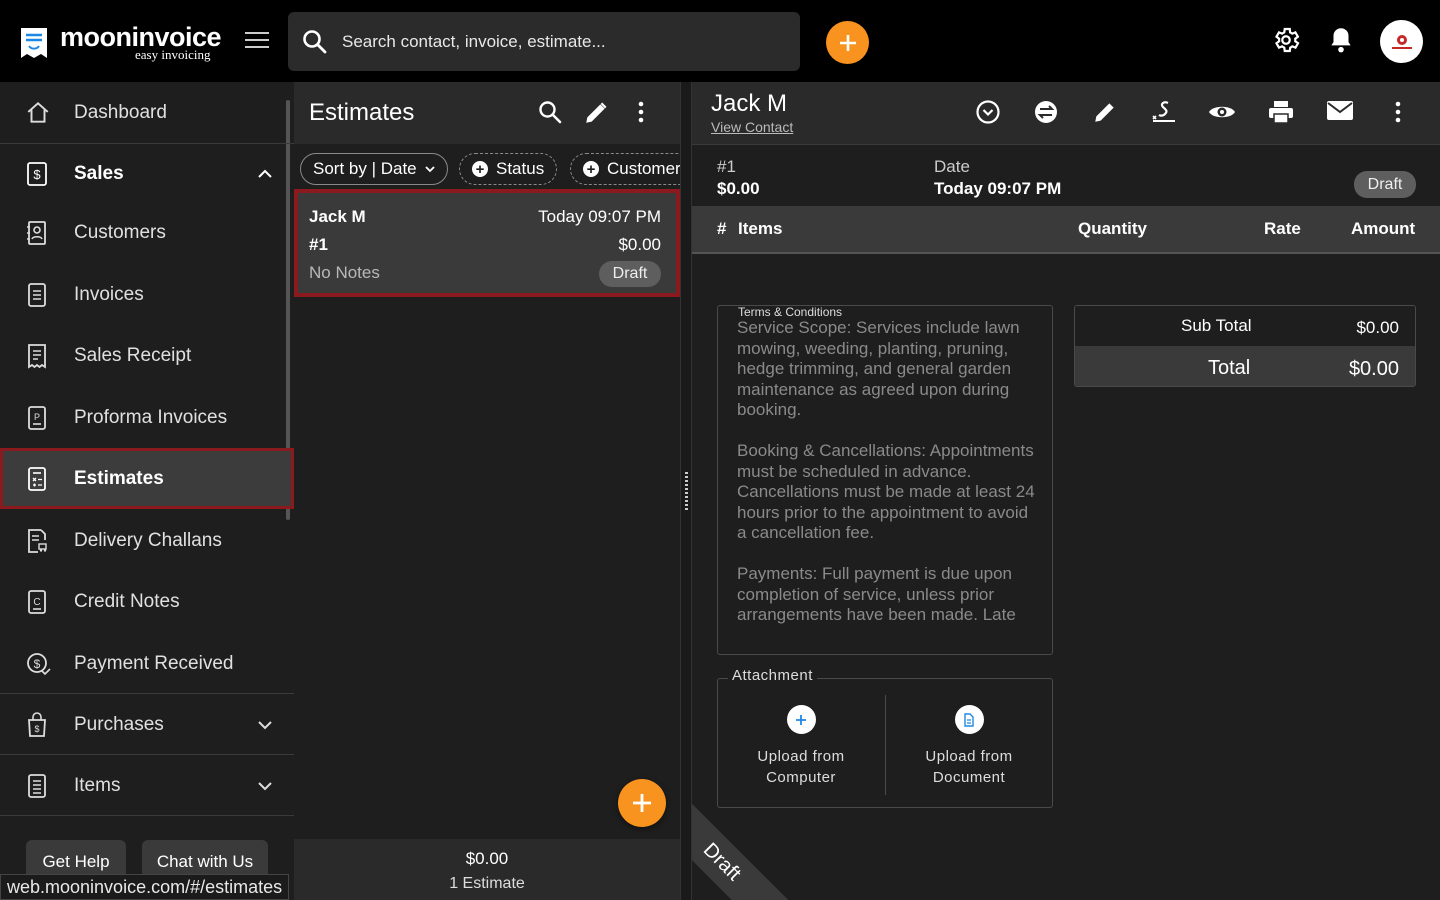 This screenshot has width=1440, height=900. Describe the element at coordinates (147, 417) in the screenshot. I see `sidebar-item-proforma-invoices: P Proforma Invoices` at that location.